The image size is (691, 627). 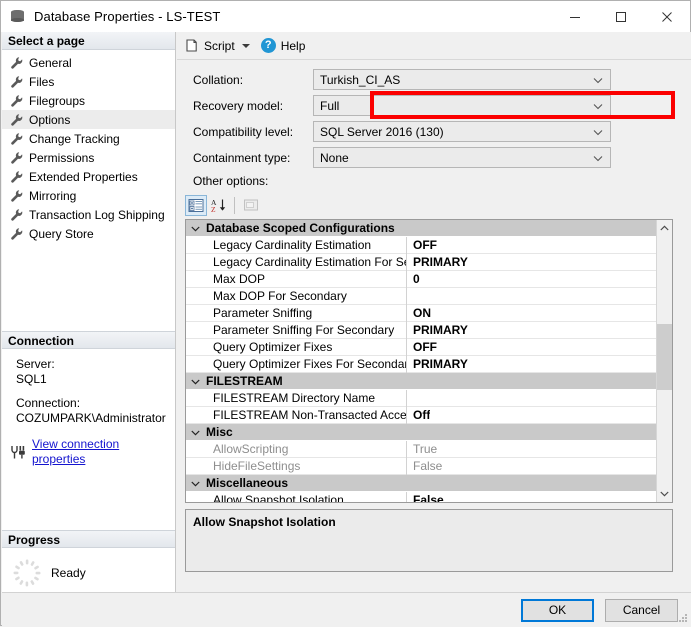 I want to click on sidebar-item-transaction-log-shipping: Transaction Log Shipping, so click(x=88, y=214).